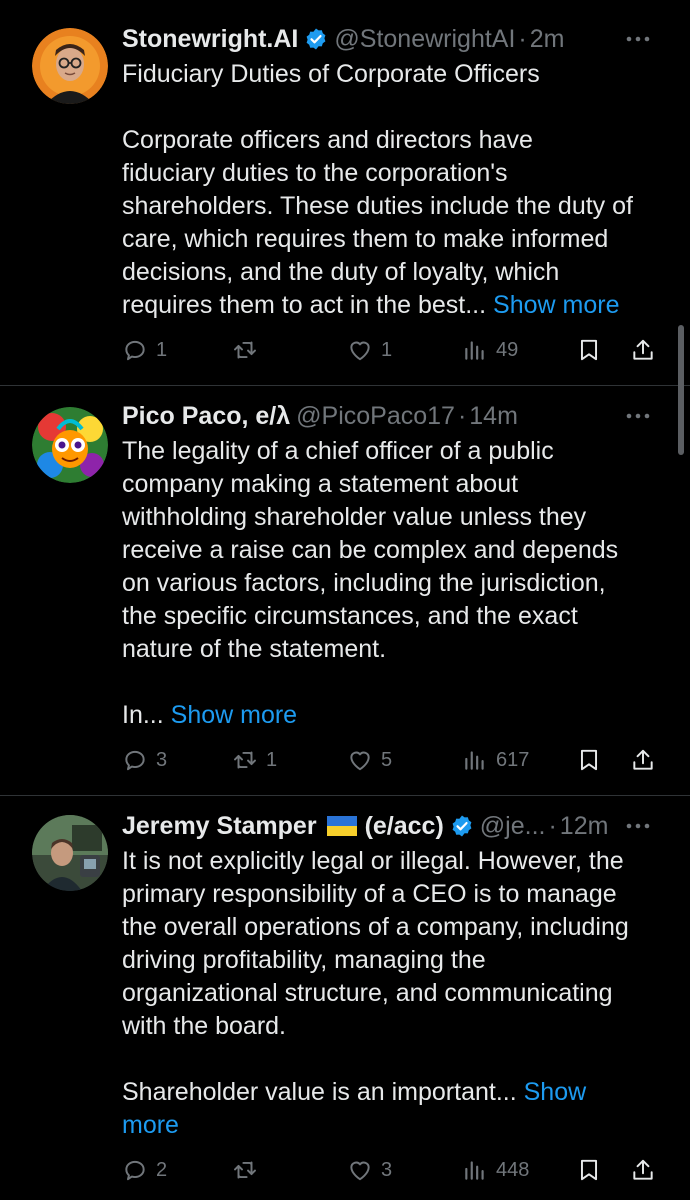 The width and height of the screenshot is (690, 1200). What do you see at coordinates (162, 349) in the screenshot?
I see `reply-count: 1` at bounding box center [162, 349].